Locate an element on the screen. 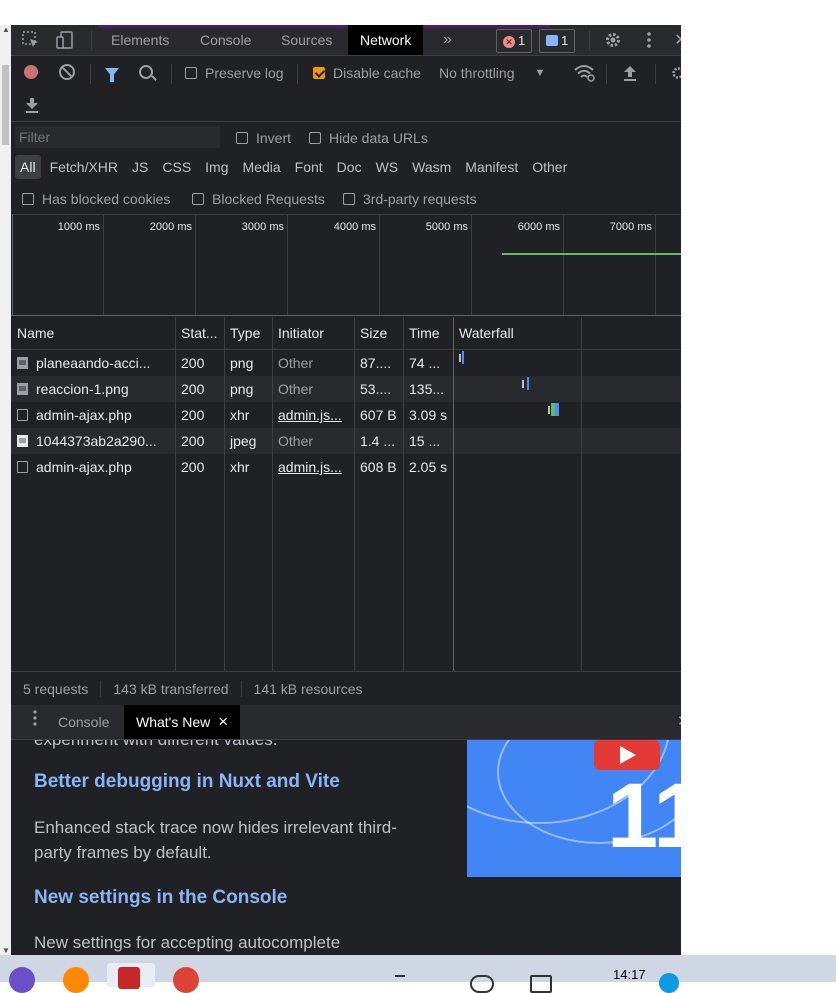  type-filter-css: CSS is located at coordinates (176, 167).